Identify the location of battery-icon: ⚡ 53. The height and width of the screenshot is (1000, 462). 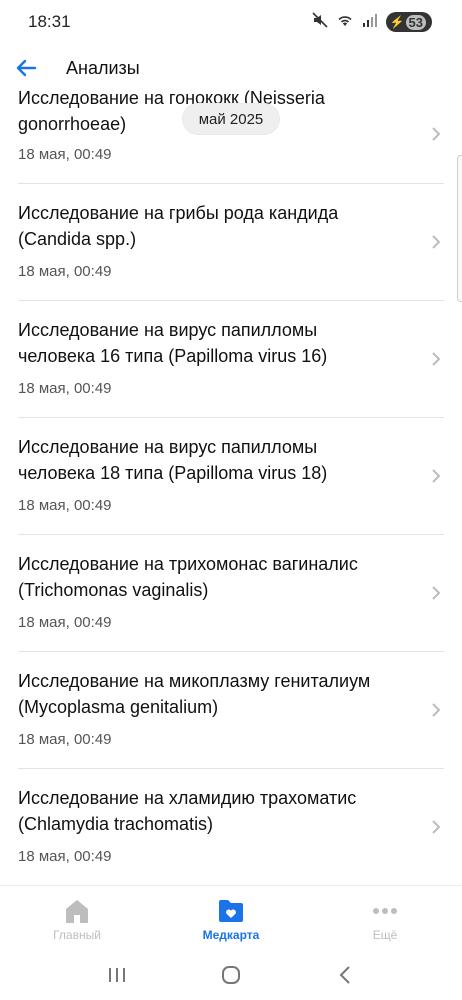
(408, 22).